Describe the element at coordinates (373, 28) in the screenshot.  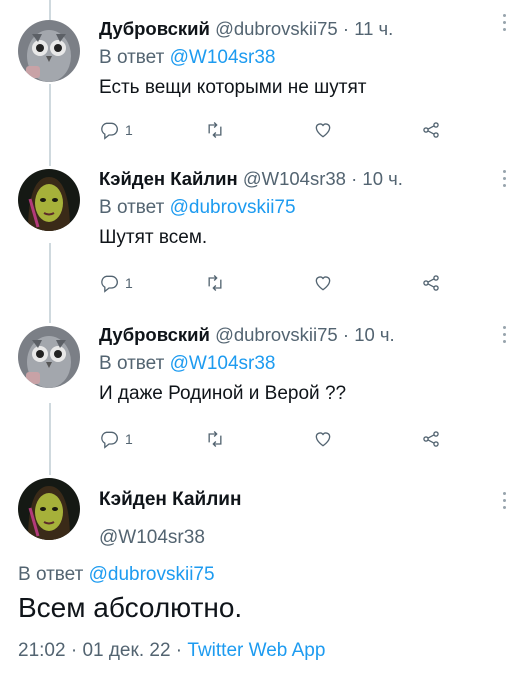
I see `tweet-time: 11 ч.` at that location.